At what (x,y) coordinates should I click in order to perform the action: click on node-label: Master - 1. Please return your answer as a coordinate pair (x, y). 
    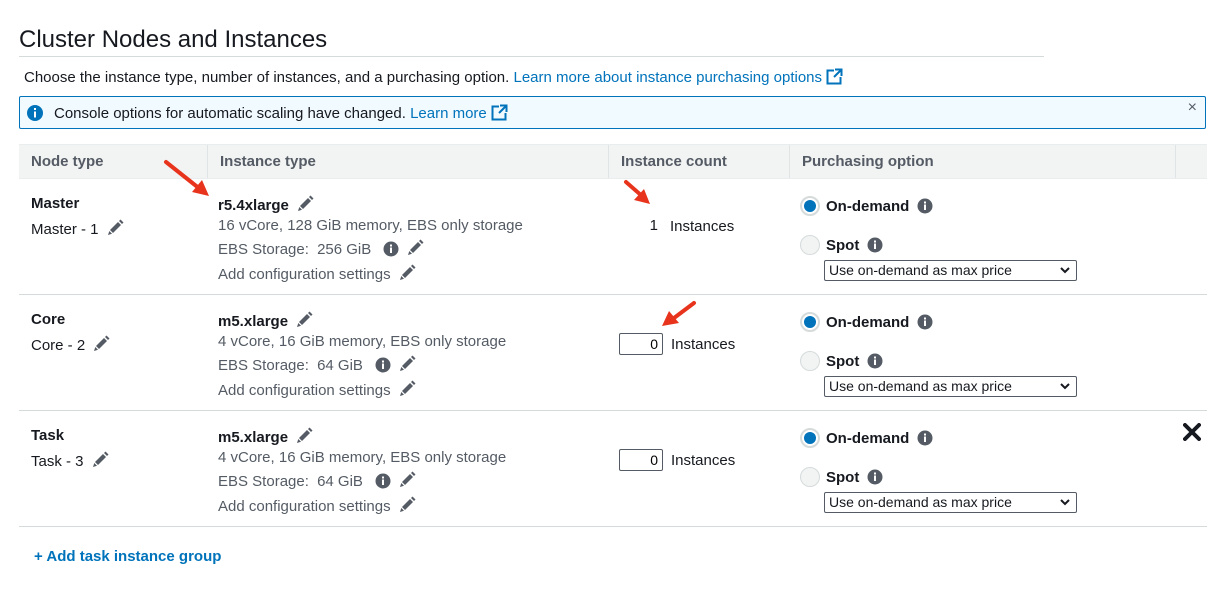
    Looking at the image, I should click on (77, 228).